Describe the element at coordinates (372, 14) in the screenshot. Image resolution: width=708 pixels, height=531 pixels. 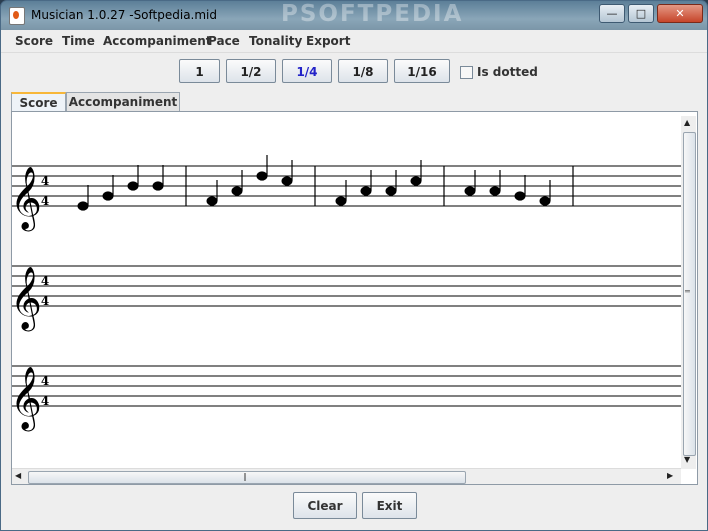
I see `softpedia-watermark: PSOFTPEDIA` at that location.